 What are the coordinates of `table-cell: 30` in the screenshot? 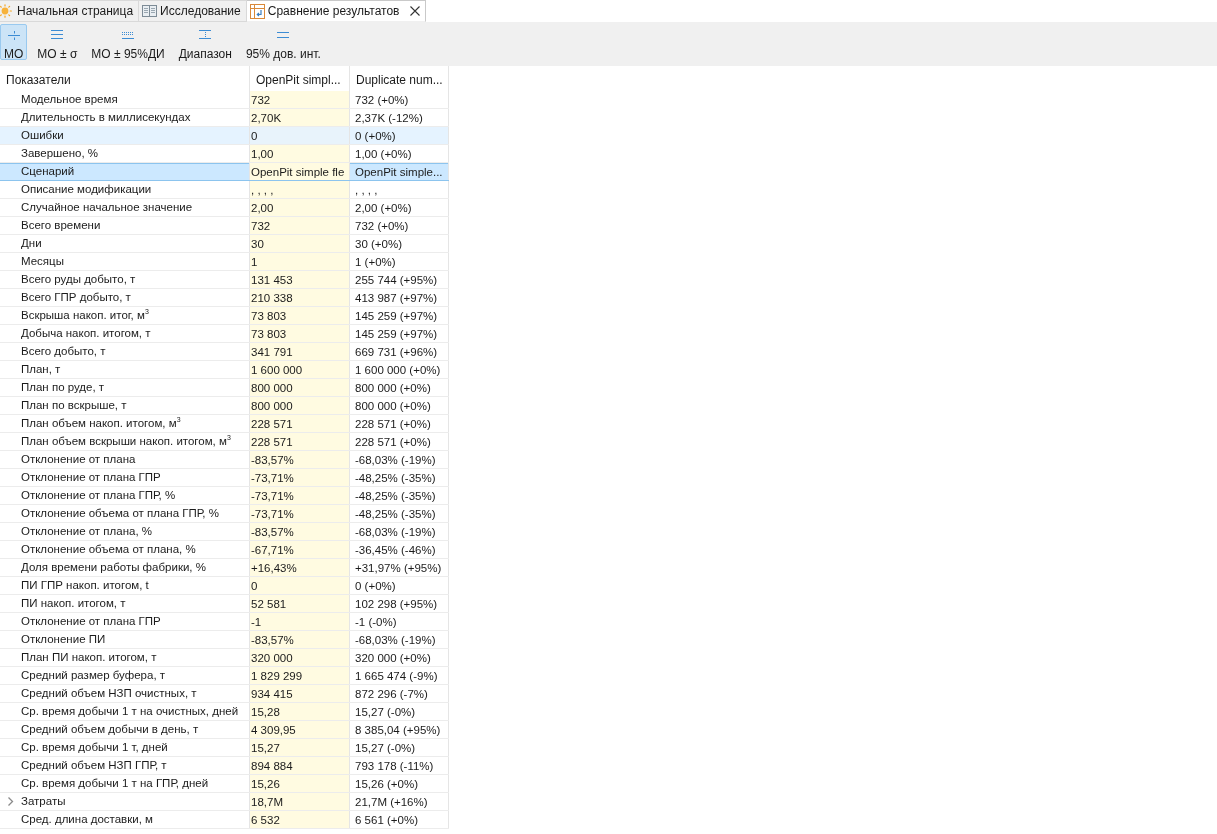 It's located at (300, 243).